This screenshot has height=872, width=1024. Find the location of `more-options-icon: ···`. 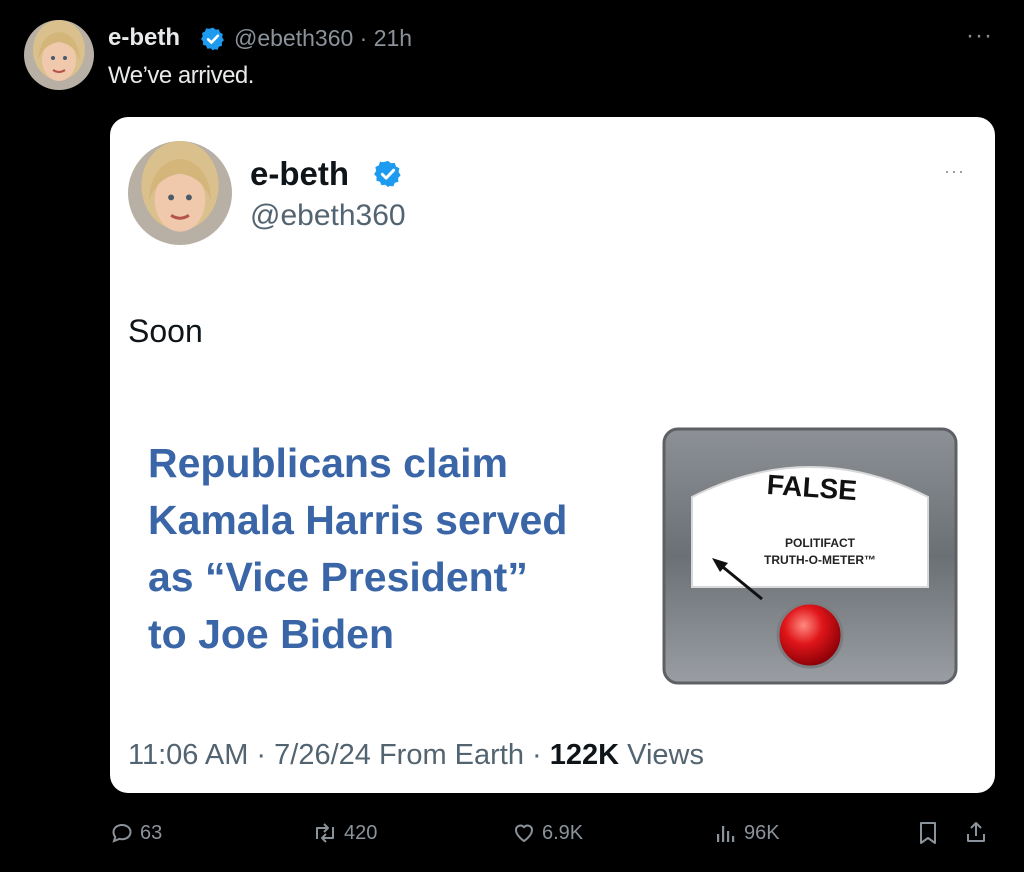

more-options-icon: ··· is located at coordinates (979, 36).